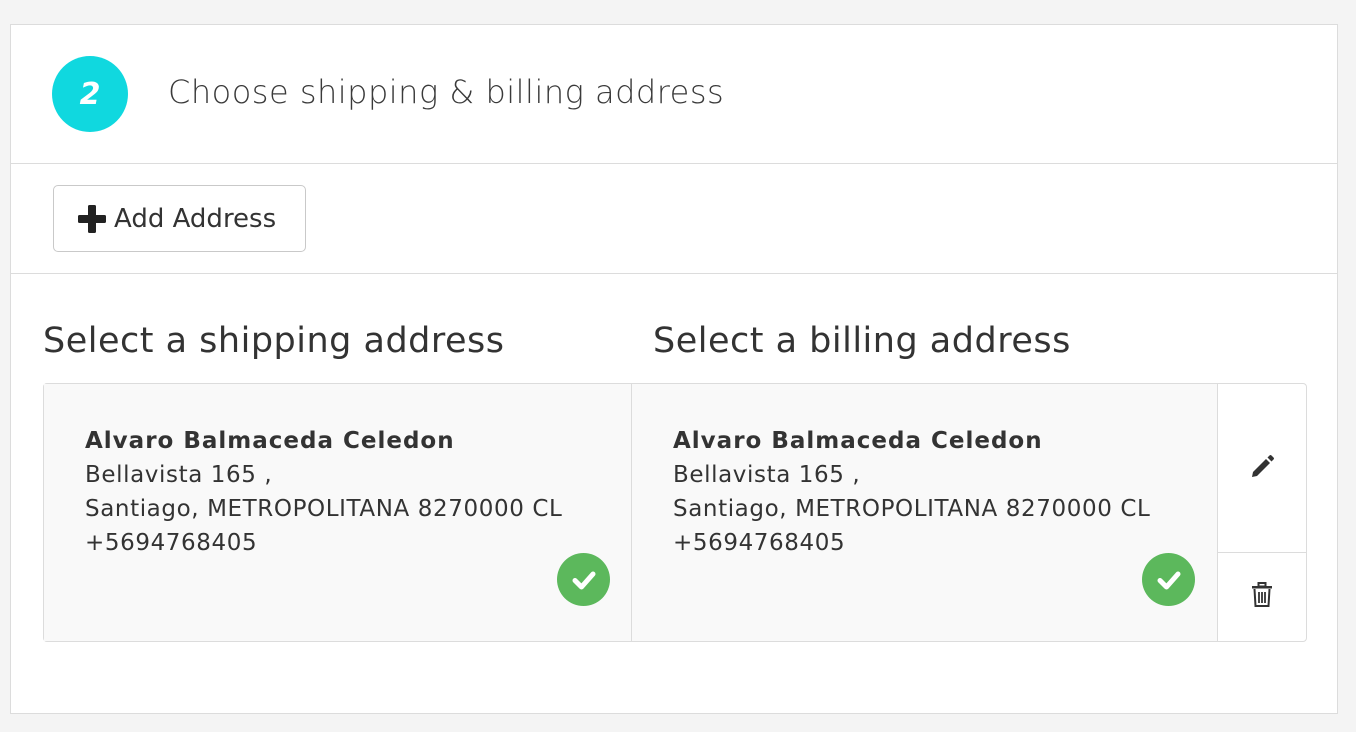  I want to click on address-actions, so click(1262, 512).